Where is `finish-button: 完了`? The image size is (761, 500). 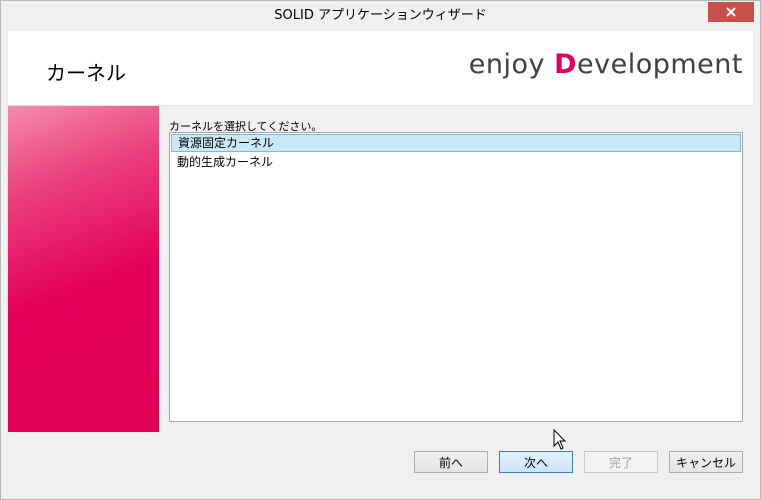 finish-button: 完了 is located at coordinates (621, 462).